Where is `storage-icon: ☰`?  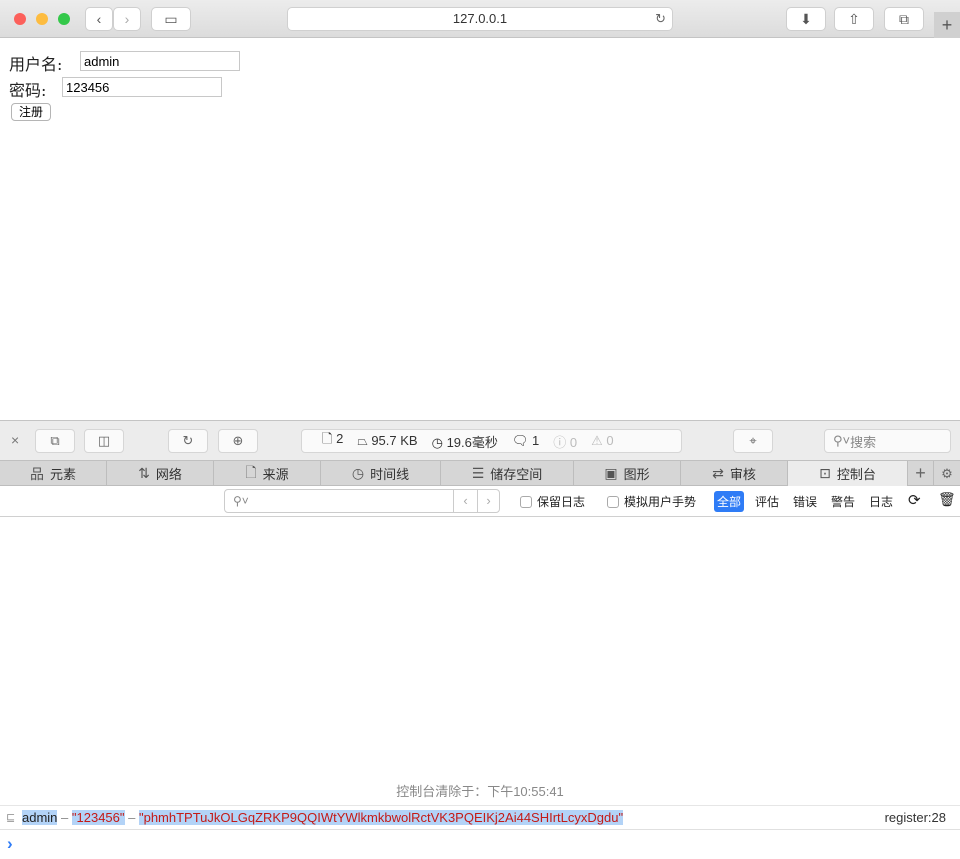 storage-icon: ☰ is located at coordinates (478, 473).